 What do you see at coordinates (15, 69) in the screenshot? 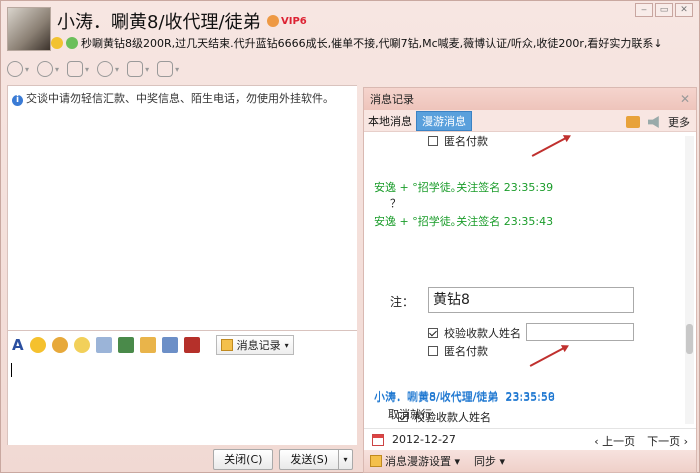
I see `camera-icon` at bounding box center [15, 69].